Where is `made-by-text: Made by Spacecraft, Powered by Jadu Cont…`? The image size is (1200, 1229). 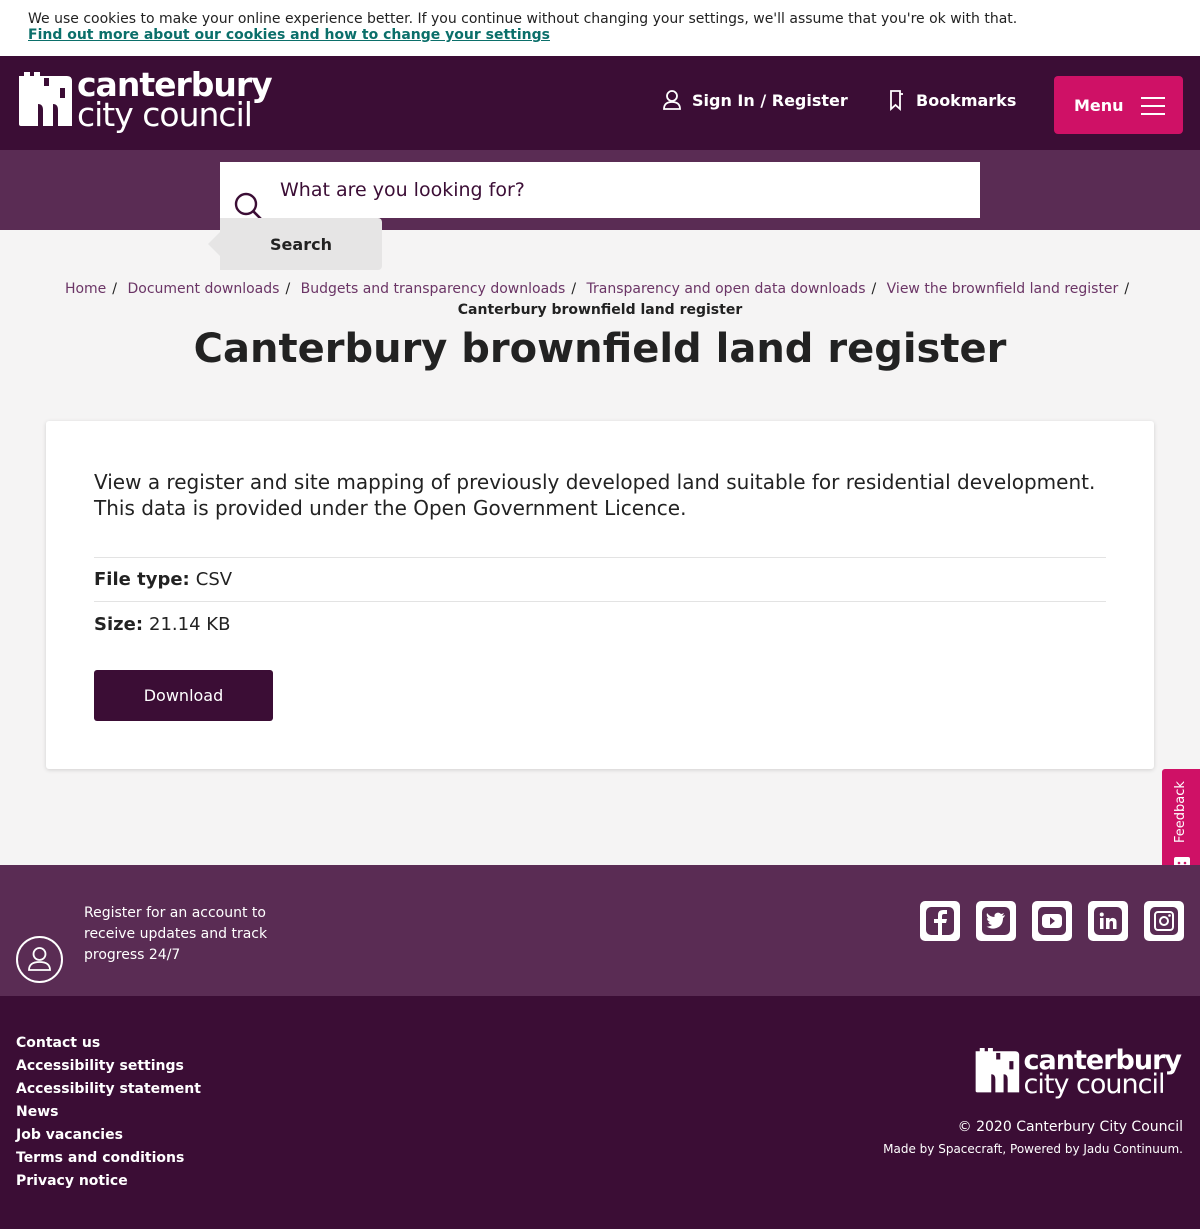 made-by-text: Made by Spacecraft, Powered by Jadu Cont… is located at coordinates (1033, 1149).